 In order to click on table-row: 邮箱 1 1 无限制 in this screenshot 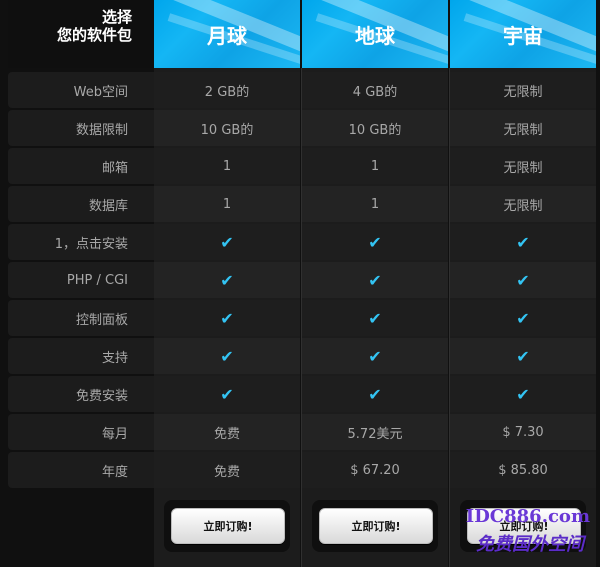, I will do `click(304, 166)`.